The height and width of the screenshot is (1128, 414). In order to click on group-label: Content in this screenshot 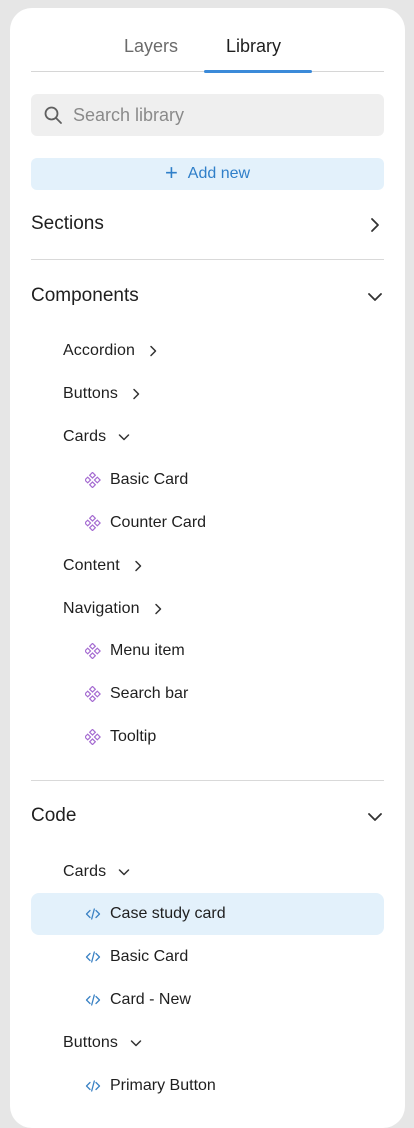, I will do `click(91, 565)`.